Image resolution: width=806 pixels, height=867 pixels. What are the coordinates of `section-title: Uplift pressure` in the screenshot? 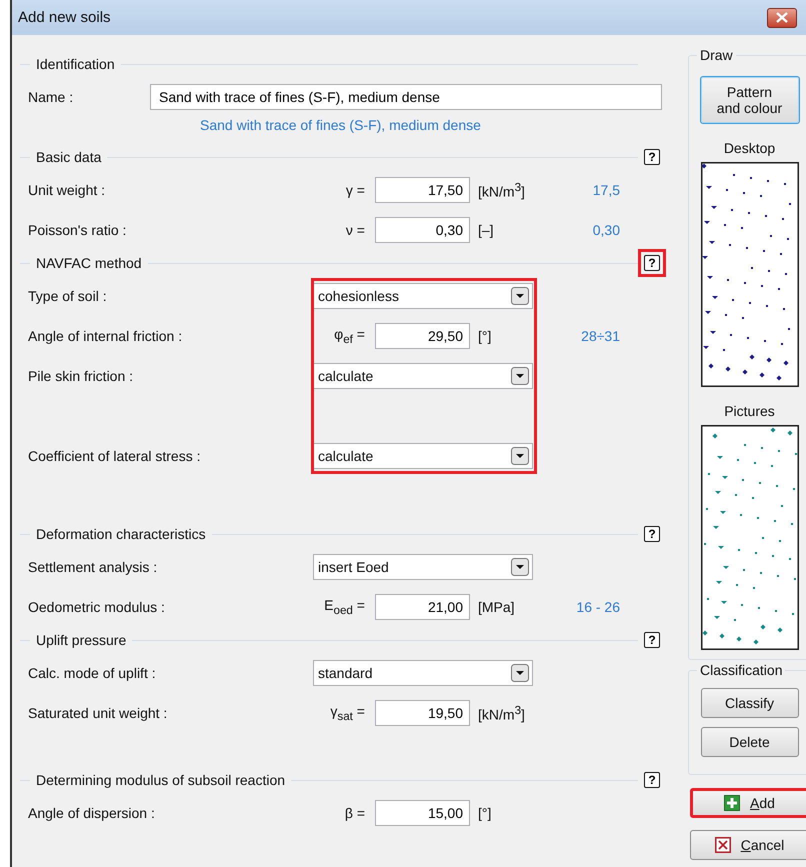 It's located at (81, 640).